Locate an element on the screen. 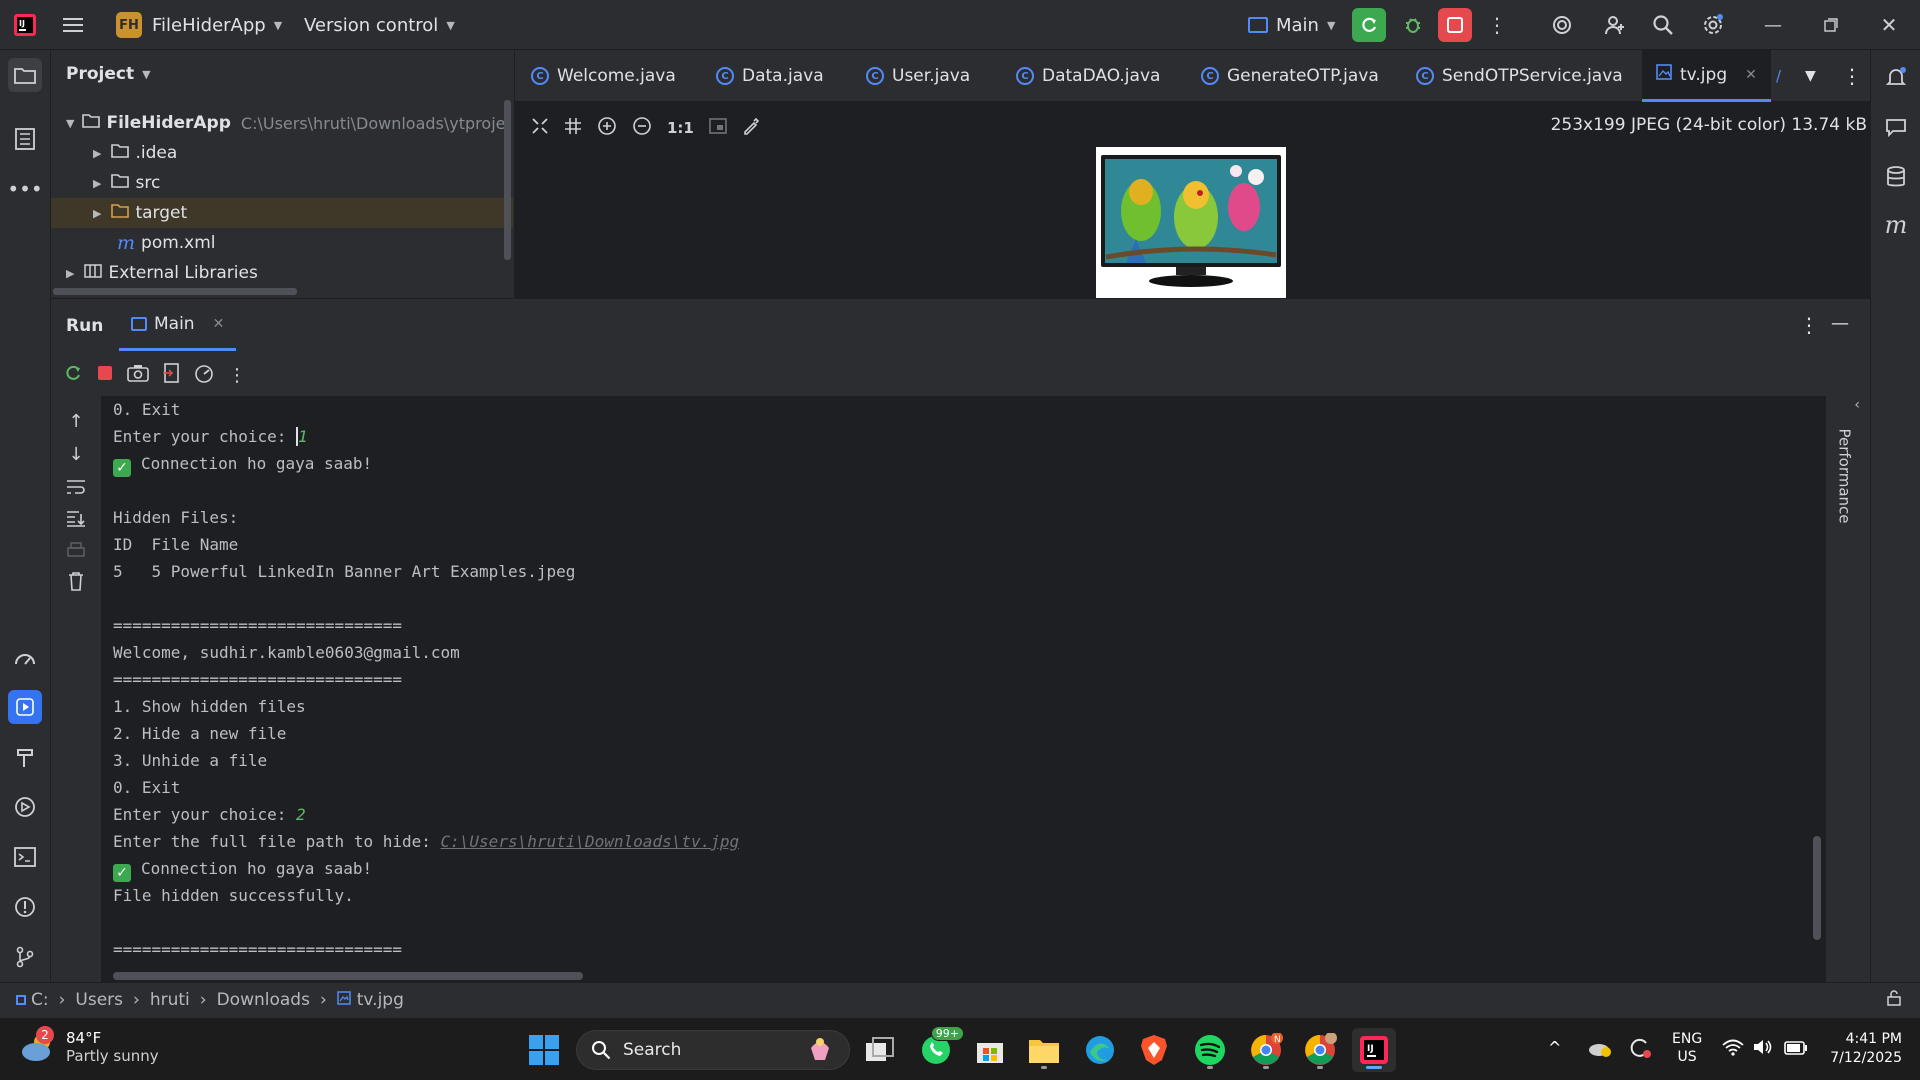 The image size is (1920, 1080). main-menu-icon is located at coordinates (73, 25).